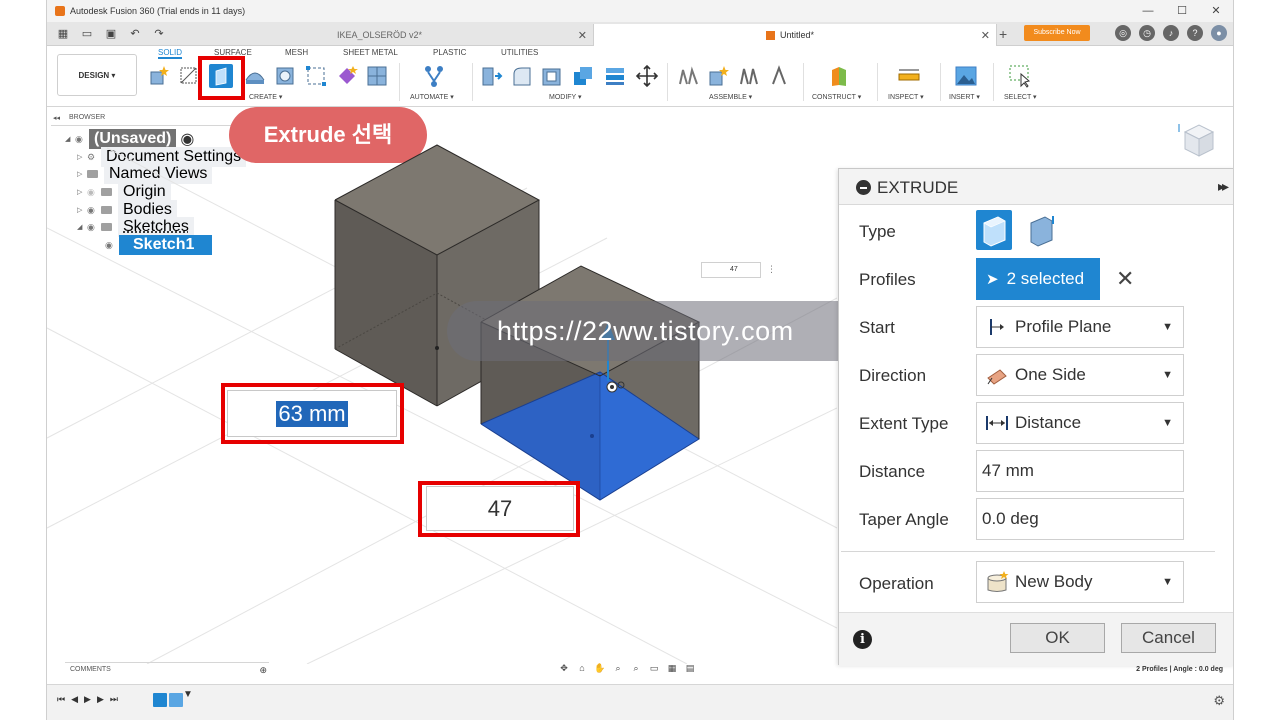  What do you see at coordinates (170, 53) in the screenshot?
I see `tab-solid: SOLID` at bounding box center [170, 53].